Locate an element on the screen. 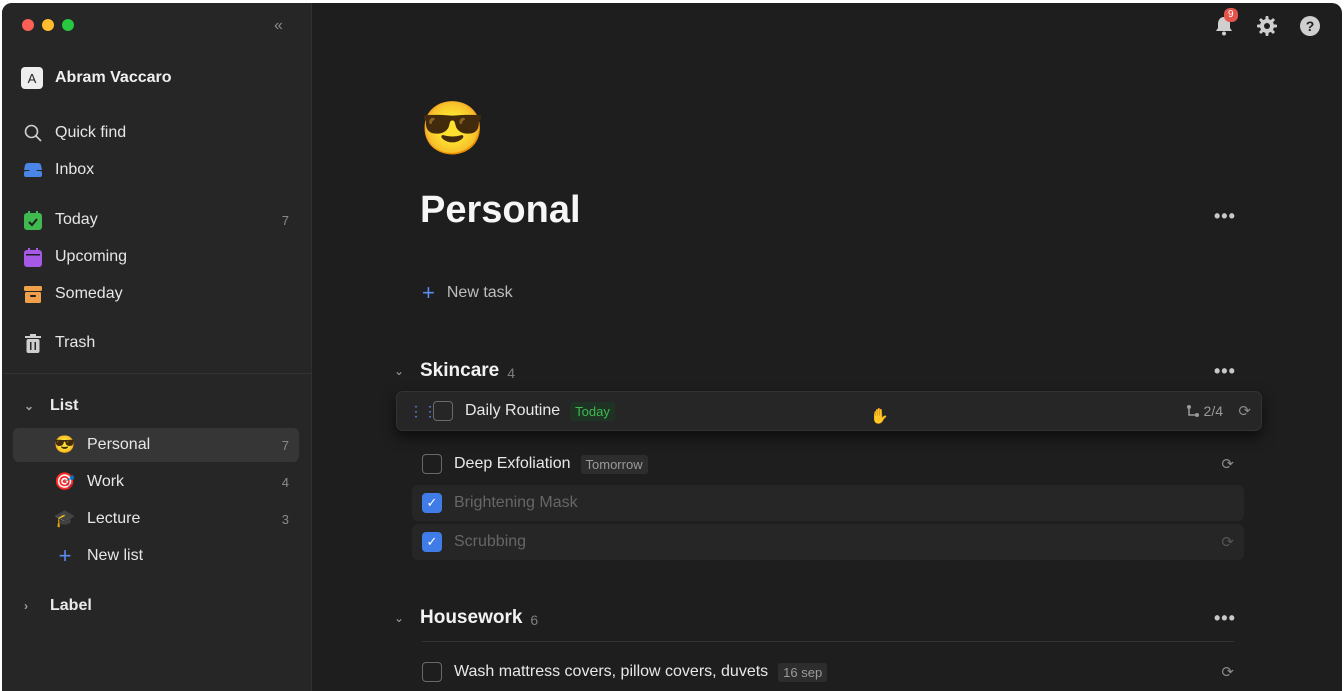 Image resolution: width=1344 pixels, height=691 pixels. task-row-dragging: ⋮⋮ Daily Routine Today 2/4 ⟳ is located at coordinates (829, 411).